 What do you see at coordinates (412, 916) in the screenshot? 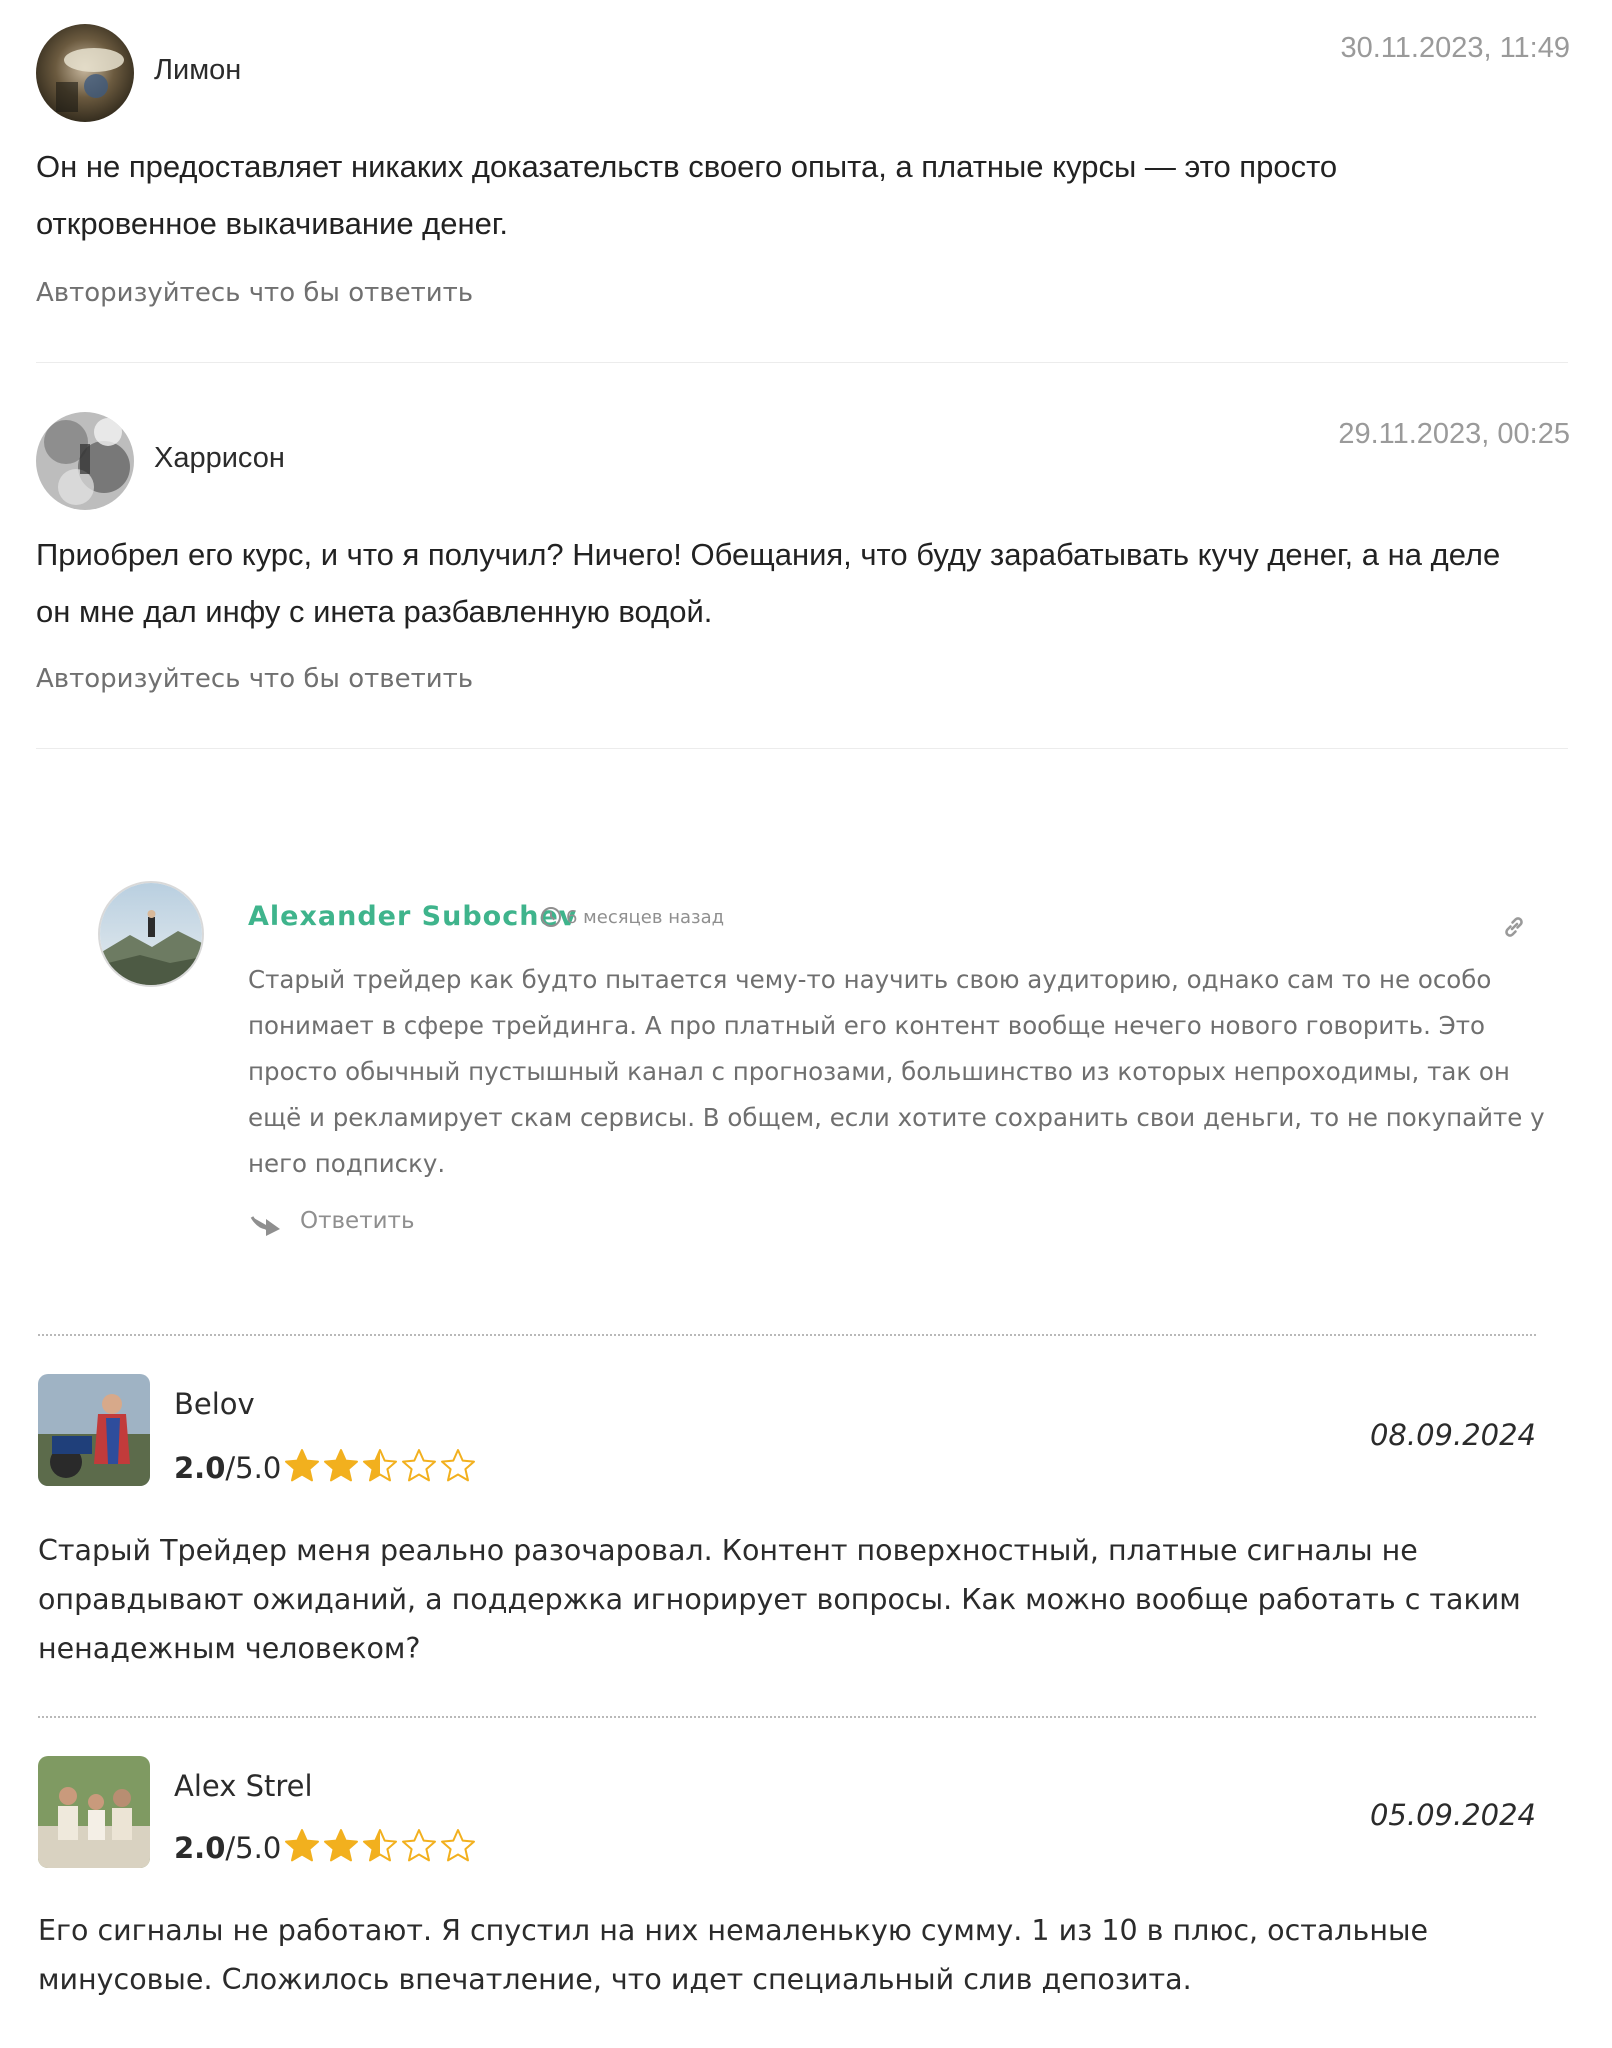
I see `author-name: Alexander Subochev` at bounding box center [412, 916].